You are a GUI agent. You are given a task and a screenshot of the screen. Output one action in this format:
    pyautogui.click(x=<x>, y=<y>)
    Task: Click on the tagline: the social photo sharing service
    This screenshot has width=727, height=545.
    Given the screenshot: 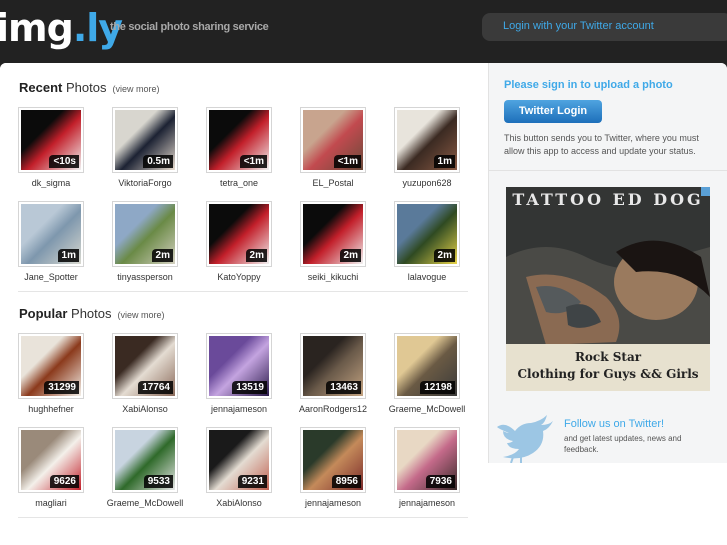 What is the action you would take?
    pyautogui.click(x=189, y=27)
    